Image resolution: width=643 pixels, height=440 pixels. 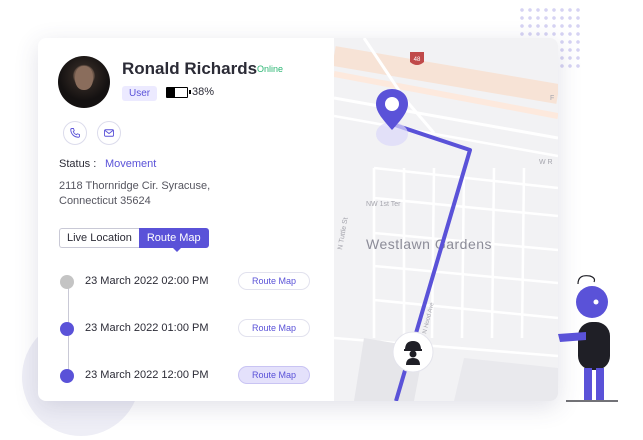 I want to click on view-tabs: Live Location Route Map, so click(x=134, y=240).